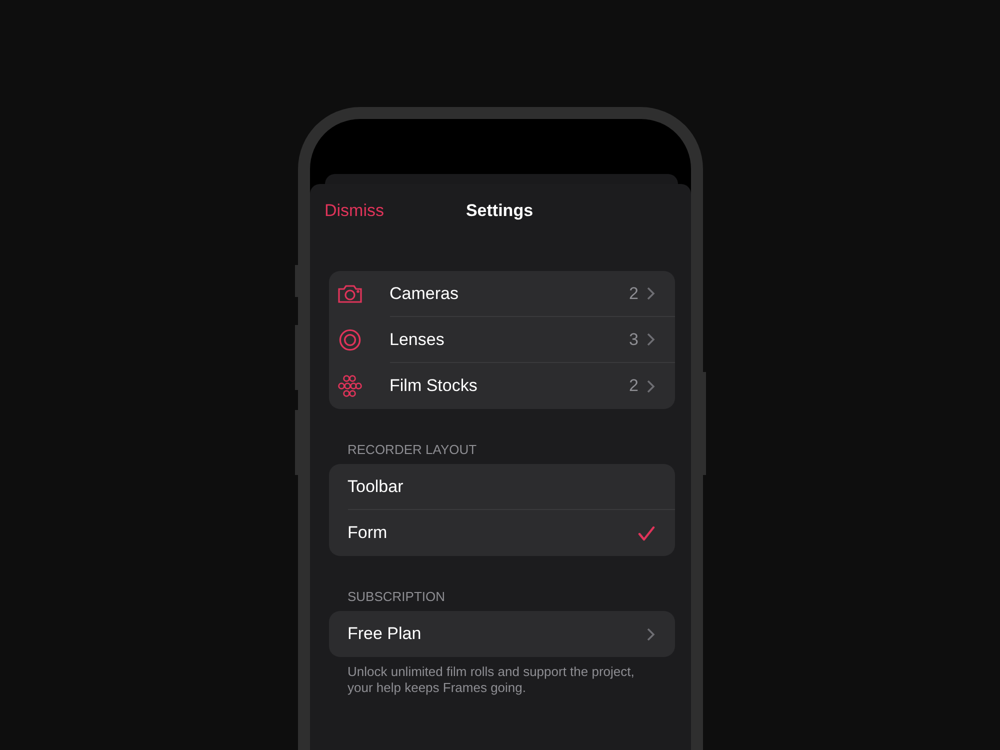  Describe the element at coordinates (349, 339) in the screenshot. I see `lens-icon` at that location.